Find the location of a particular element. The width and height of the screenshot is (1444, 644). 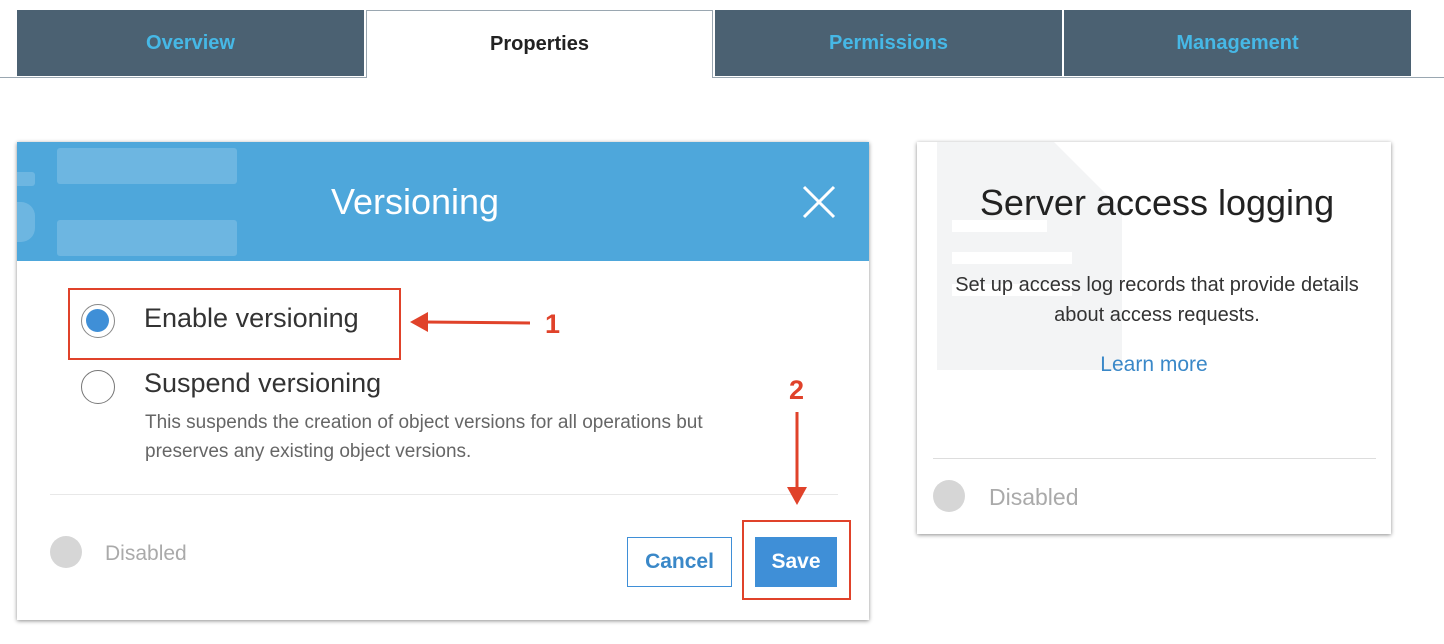

versioning-status: Disabled is located at coordinates (146, 553).